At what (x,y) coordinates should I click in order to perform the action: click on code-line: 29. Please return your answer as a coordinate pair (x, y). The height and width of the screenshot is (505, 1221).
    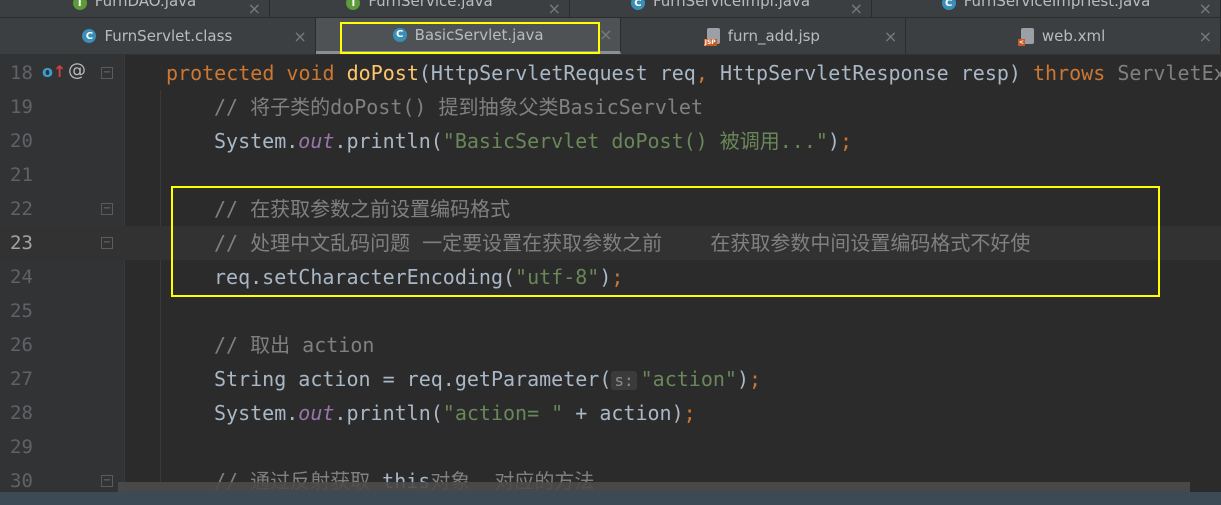
    Looking at the image, I should click on (610, 447).